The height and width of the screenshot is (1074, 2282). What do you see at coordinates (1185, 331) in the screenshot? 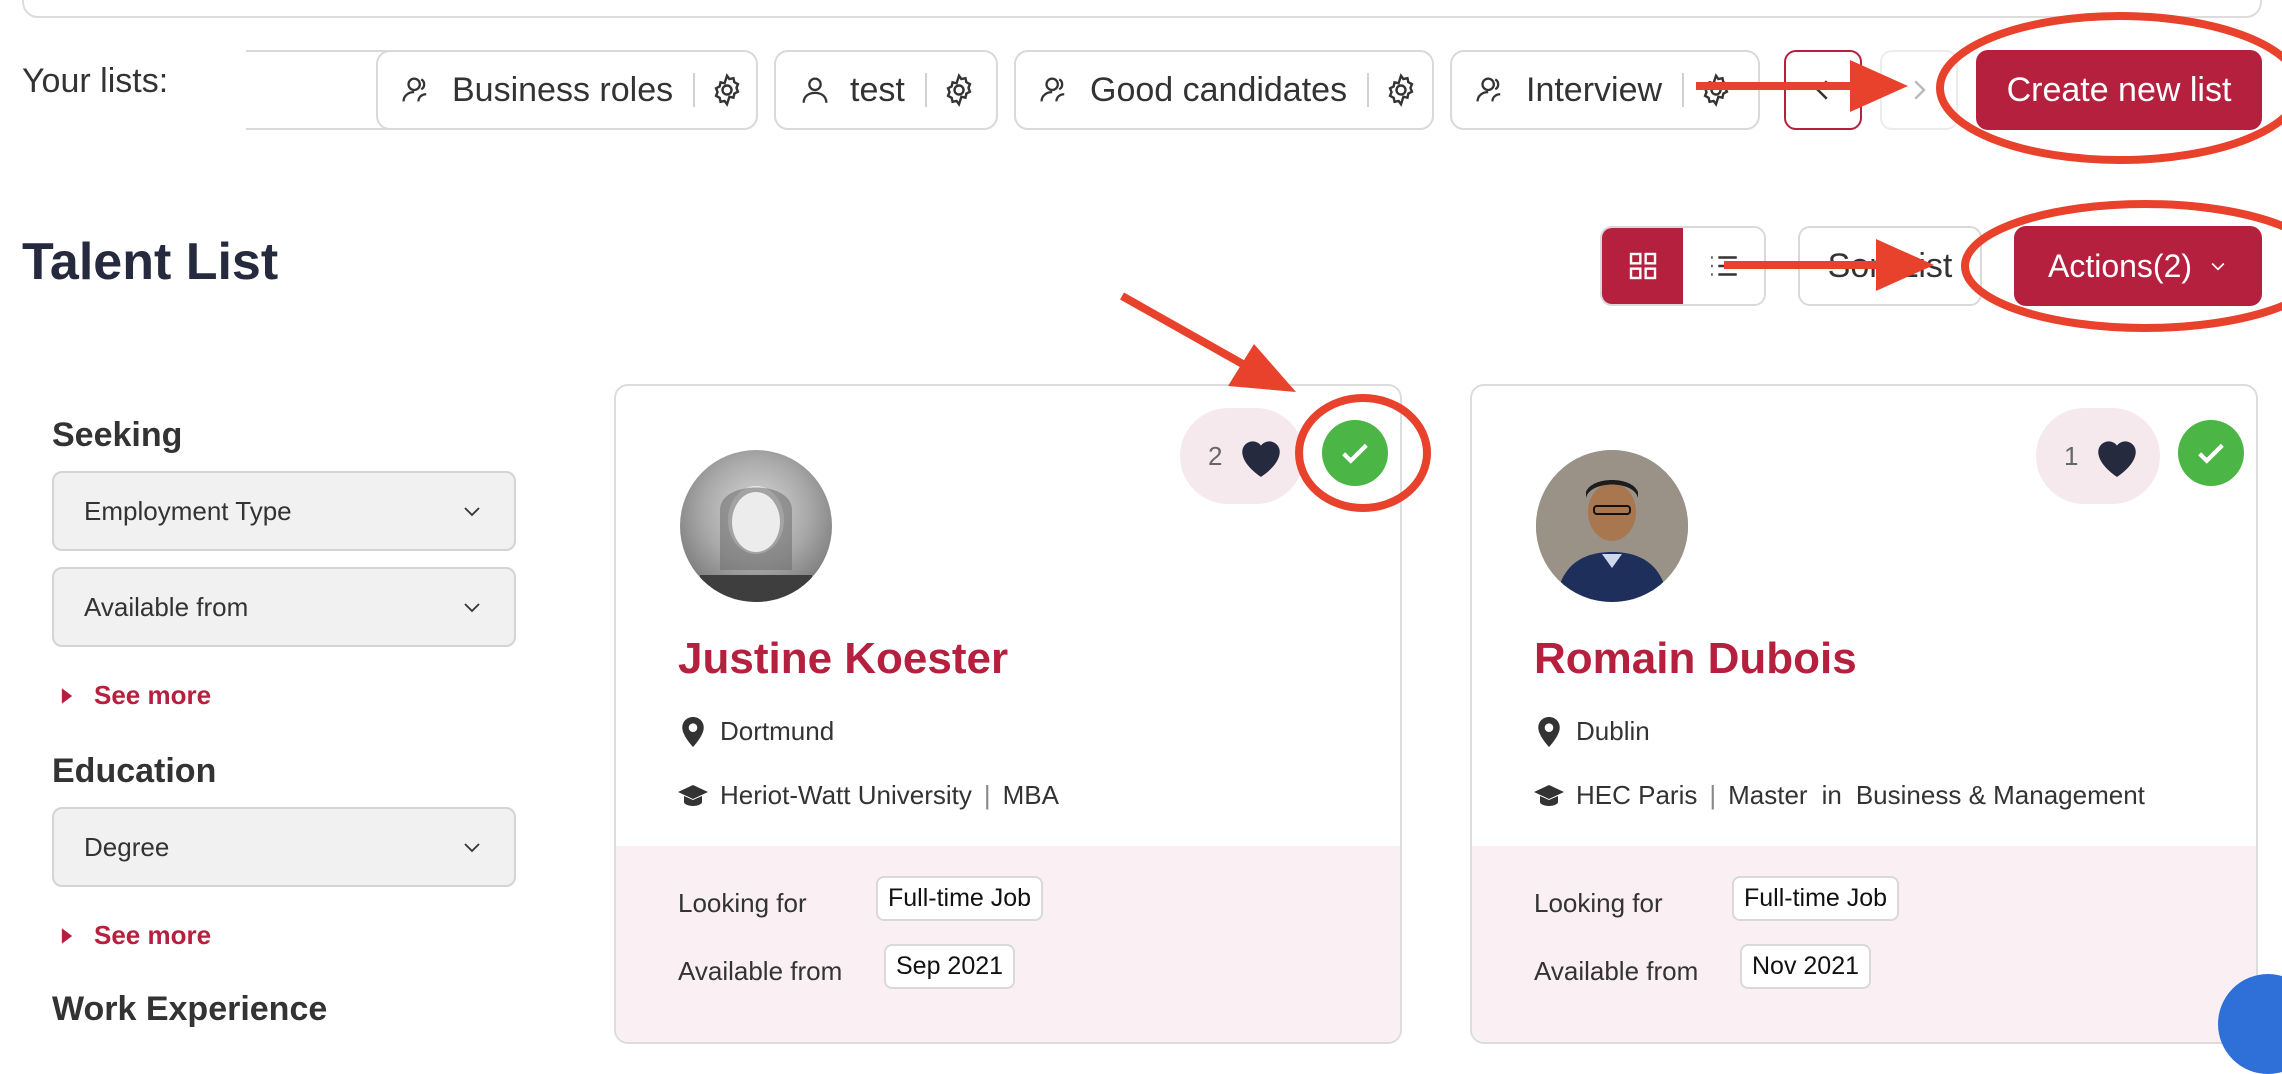
I see `annotation-arrow` at bounding box center [1185, 331].